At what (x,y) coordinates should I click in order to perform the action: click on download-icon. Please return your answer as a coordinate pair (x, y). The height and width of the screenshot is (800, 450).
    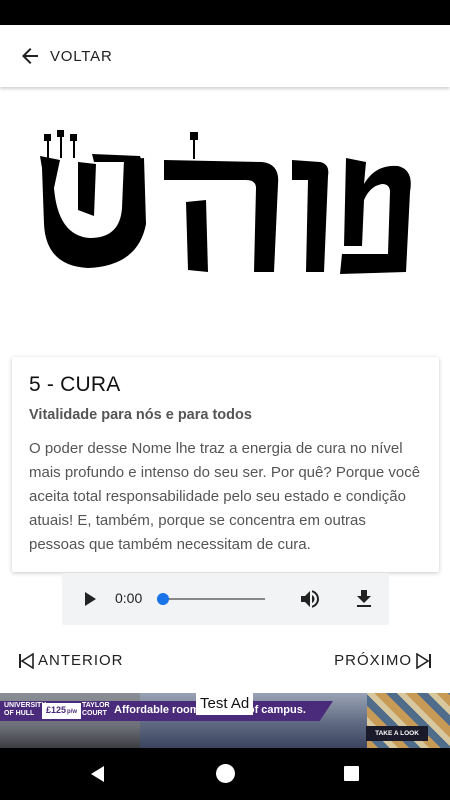
    Looking at the image, I should click on (364, 599).